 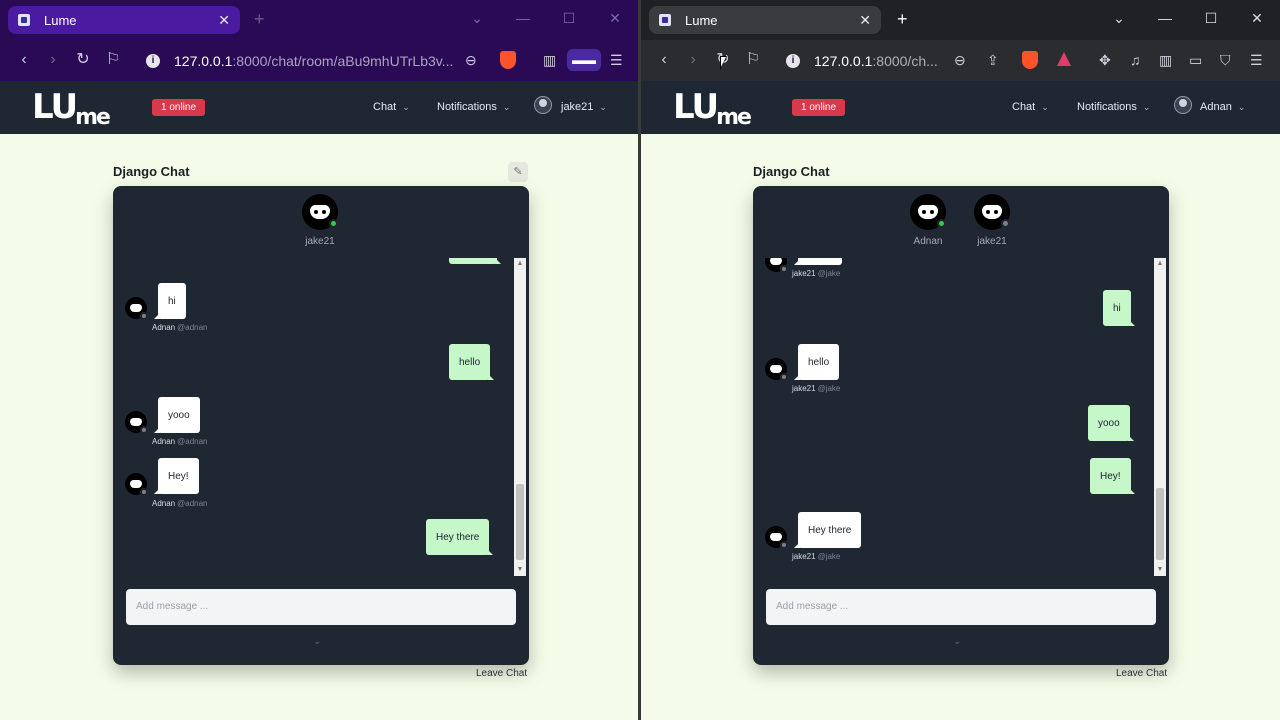 What do you see at coordinates (804, 388) in the screenshot?
I see `sender-name: jake21` at bounding box center [804, 388].